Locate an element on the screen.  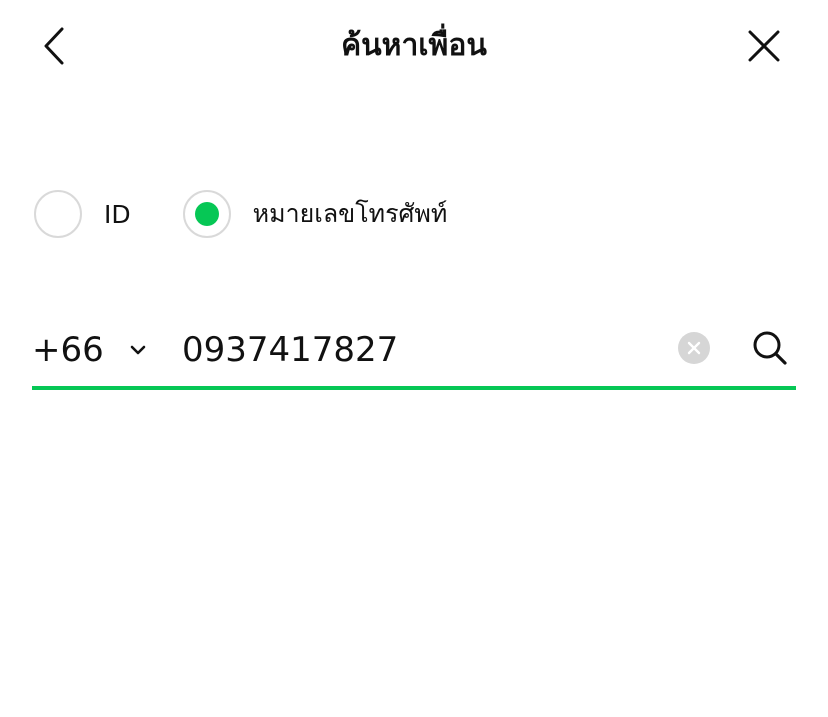
search-type-group: ID หมายเลขโทรศัพท์ is located at coordinates (240, 214).